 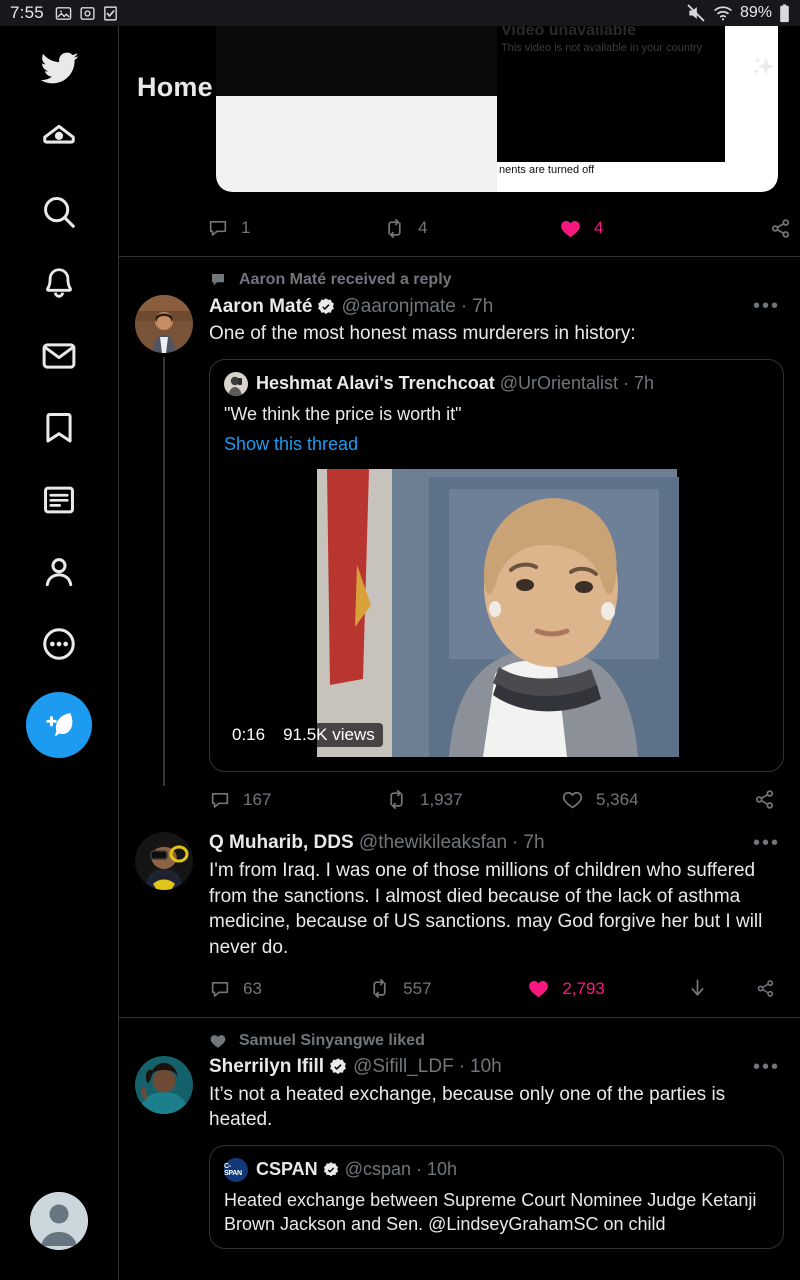 What do you see at coordinates (329, 734) in the screenshot?
I see `video-view-count: 91.5K views` at bounding box center [329, 734].